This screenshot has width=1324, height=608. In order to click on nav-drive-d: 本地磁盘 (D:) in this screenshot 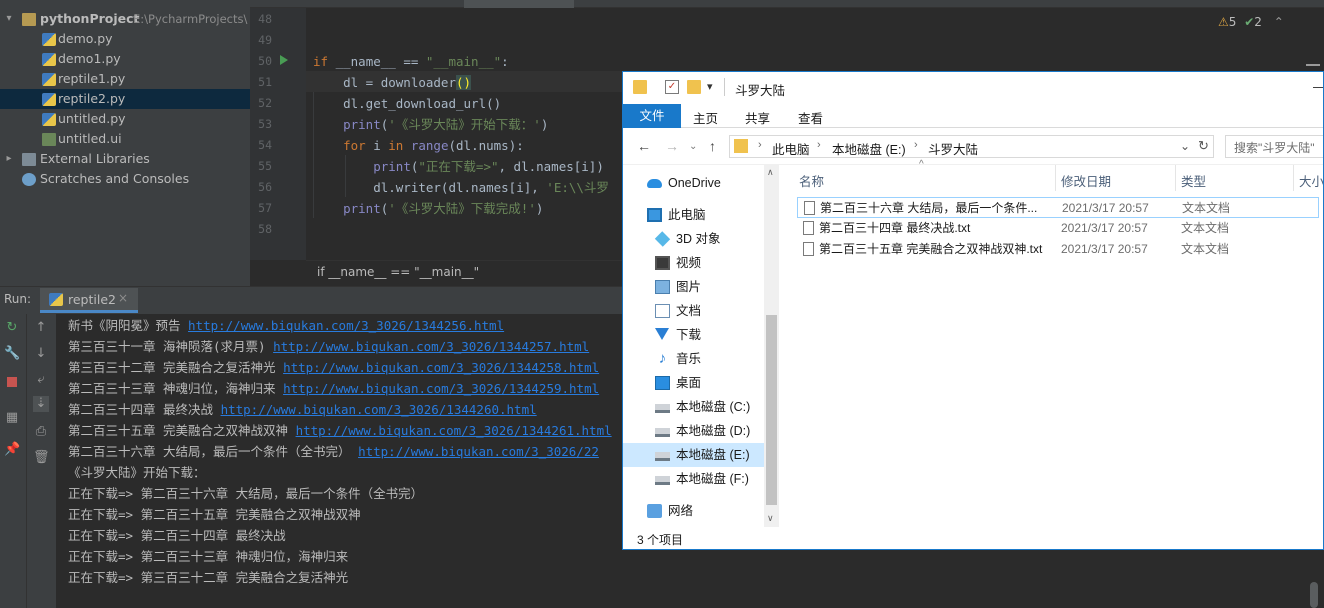, I will do `click(694, 431)`.